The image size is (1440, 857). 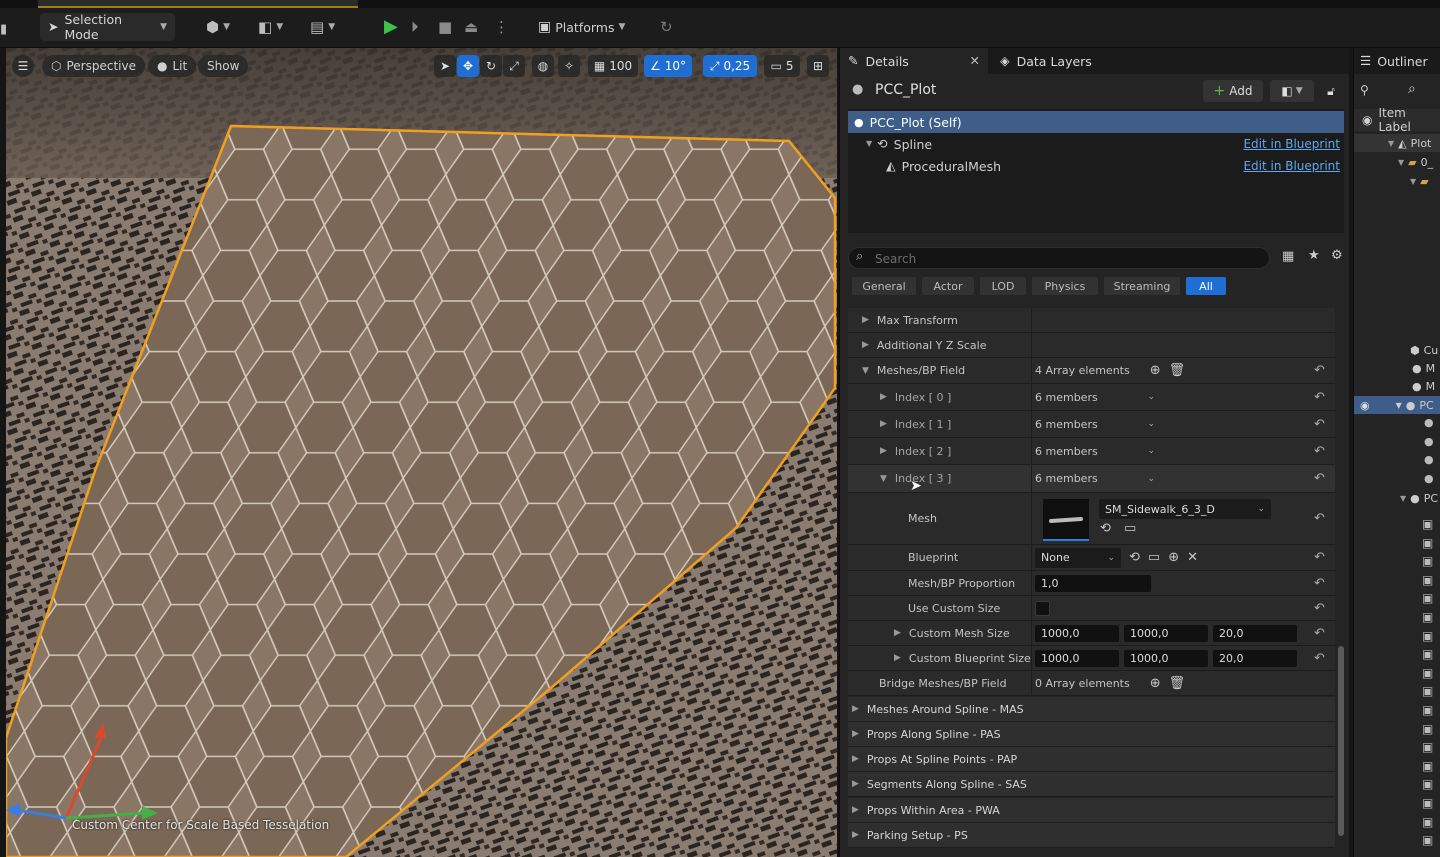 I want to click on property-row: Mesh/BP Proportion 1,0 ↶, so click(x=1091, y=583).